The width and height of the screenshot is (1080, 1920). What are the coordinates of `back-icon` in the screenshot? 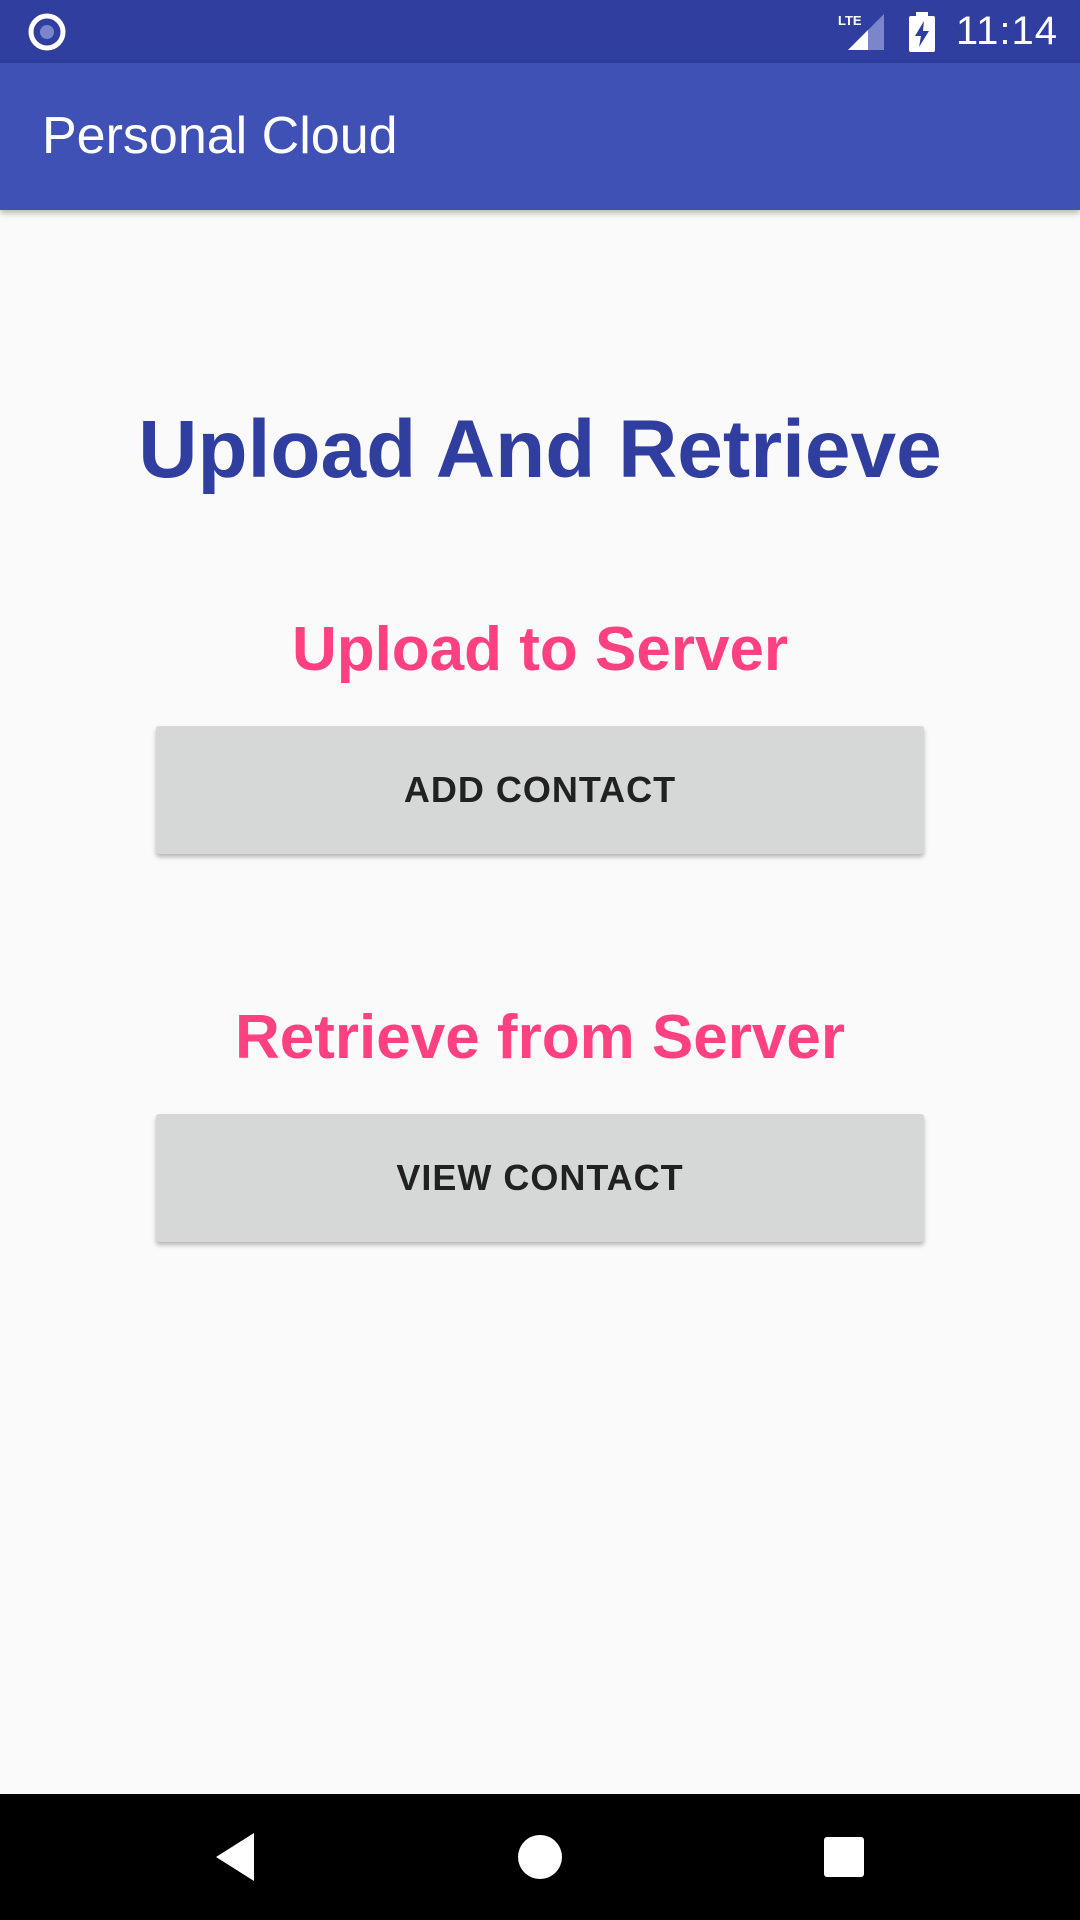 It's located at (236, 1857).